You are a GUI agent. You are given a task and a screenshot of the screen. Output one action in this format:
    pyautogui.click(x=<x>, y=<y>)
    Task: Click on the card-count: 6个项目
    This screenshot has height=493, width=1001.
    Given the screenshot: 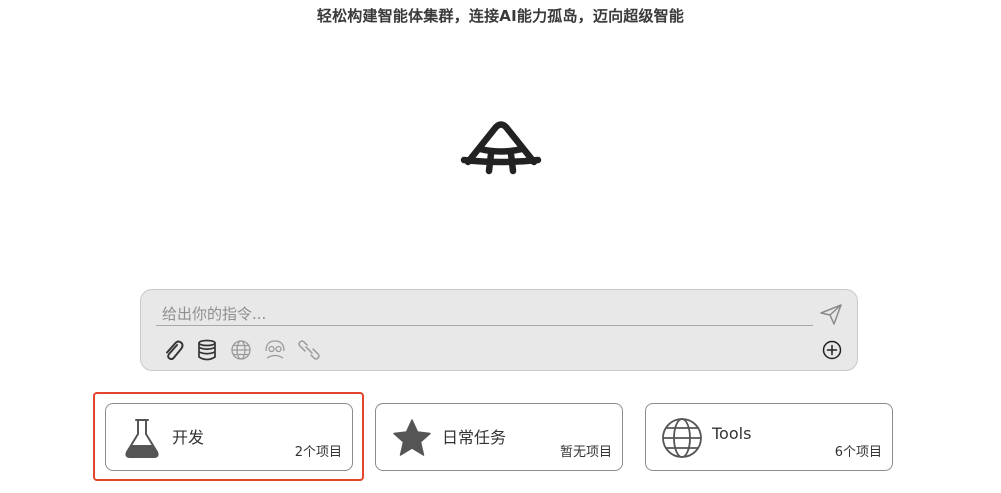 What is the action you would take?
    pyautogui.click(x=858, y=452)
    